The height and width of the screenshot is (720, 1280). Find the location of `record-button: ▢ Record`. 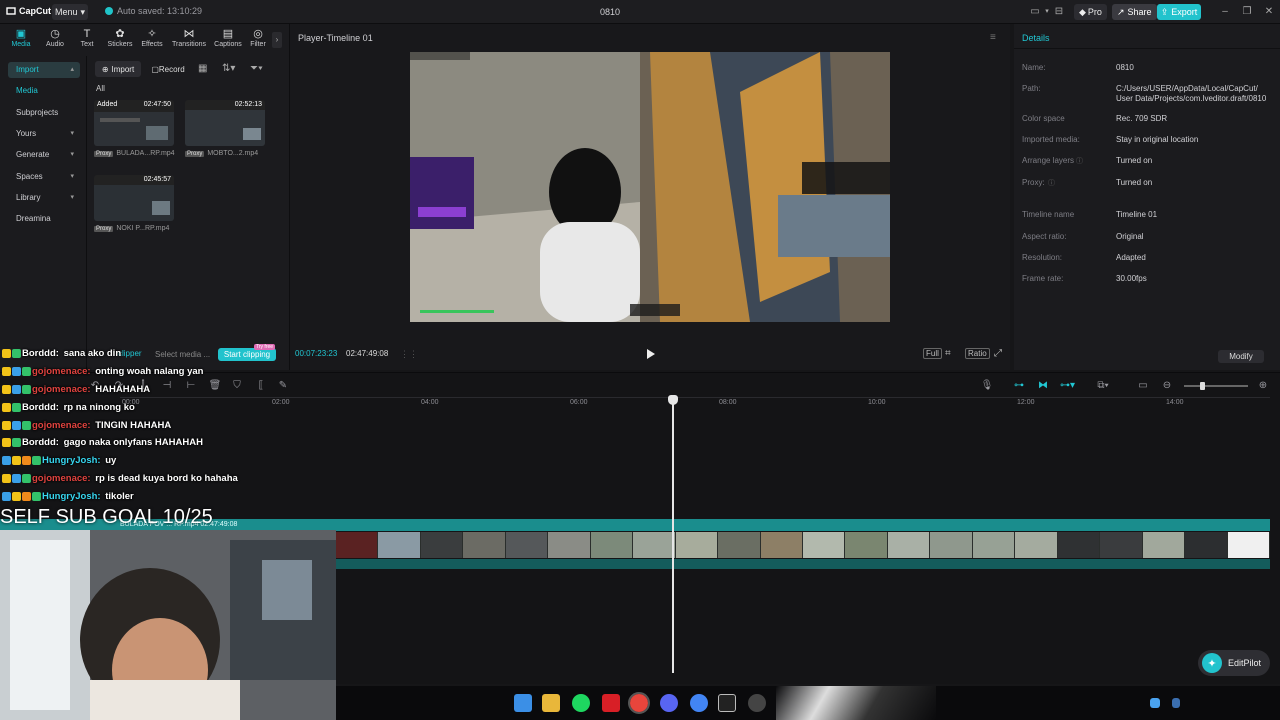

record-button: ▢ Record is located at coordinates (168, 69).